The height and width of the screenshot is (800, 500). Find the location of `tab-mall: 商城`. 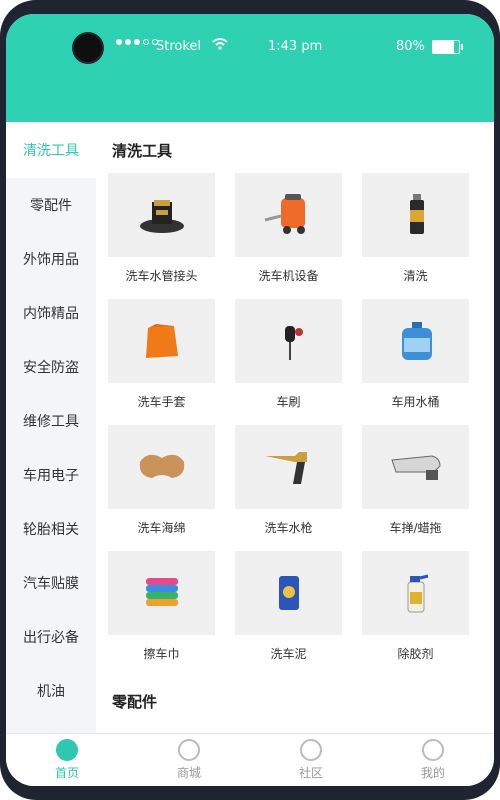

tab-mall: 商城 is located at coordinates (189, 760).